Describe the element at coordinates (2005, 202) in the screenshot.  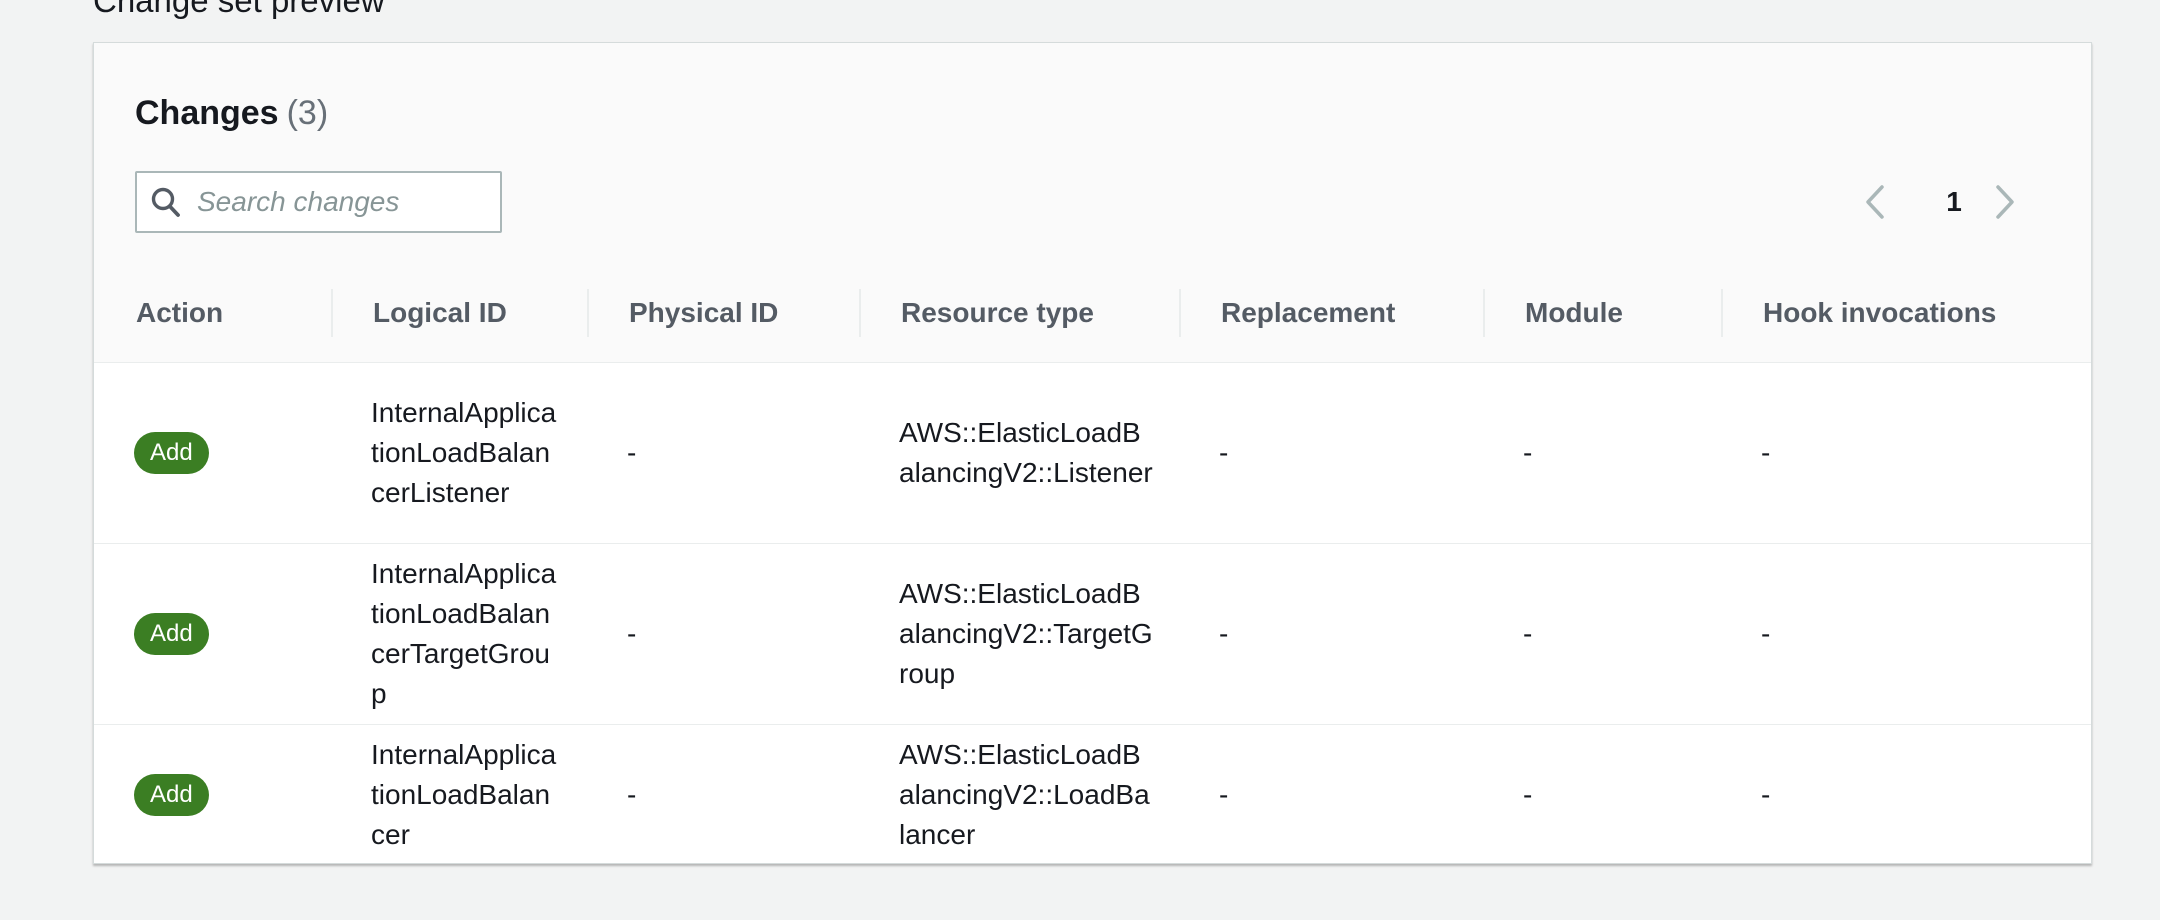
I see `chevron-right-icon` at that location.